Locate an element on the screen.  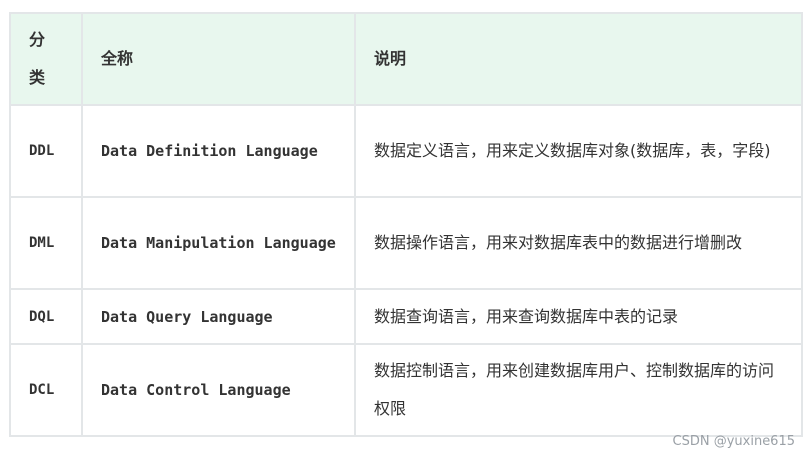
row-fullname: Data Manipulation Language is located at coordinates (218, 243).